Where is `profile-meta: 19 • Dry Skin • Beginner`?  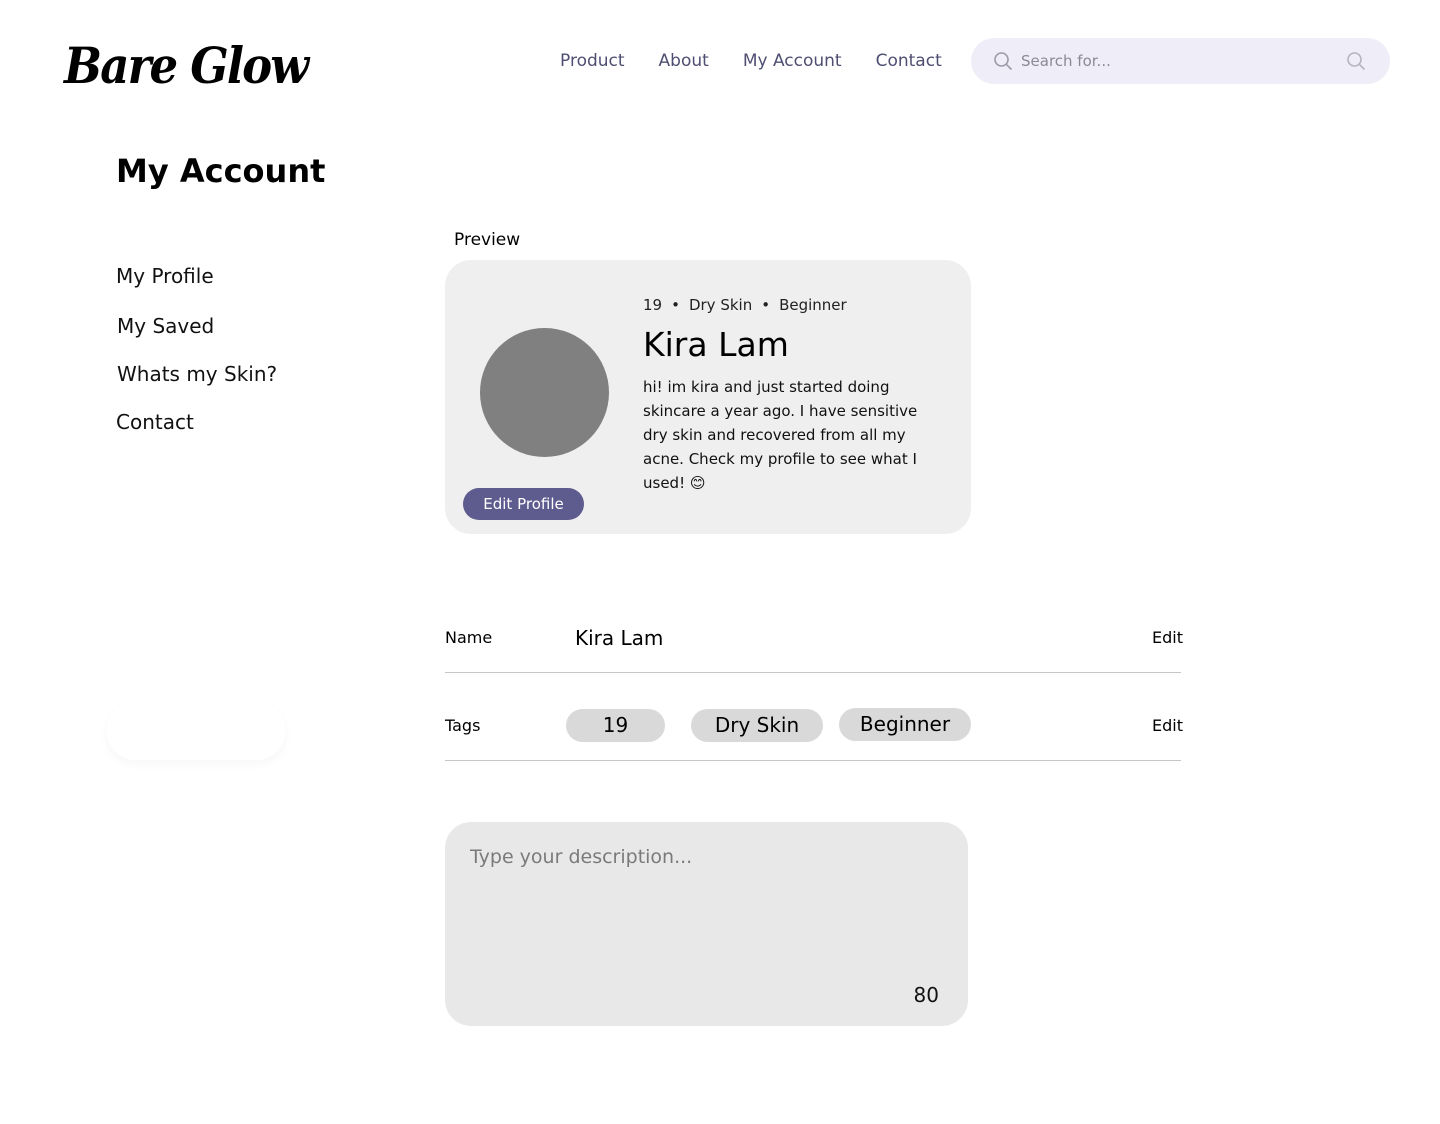
profile-meta: 19 • Dry Skin • Beginner is located at coordinates (745, 305).